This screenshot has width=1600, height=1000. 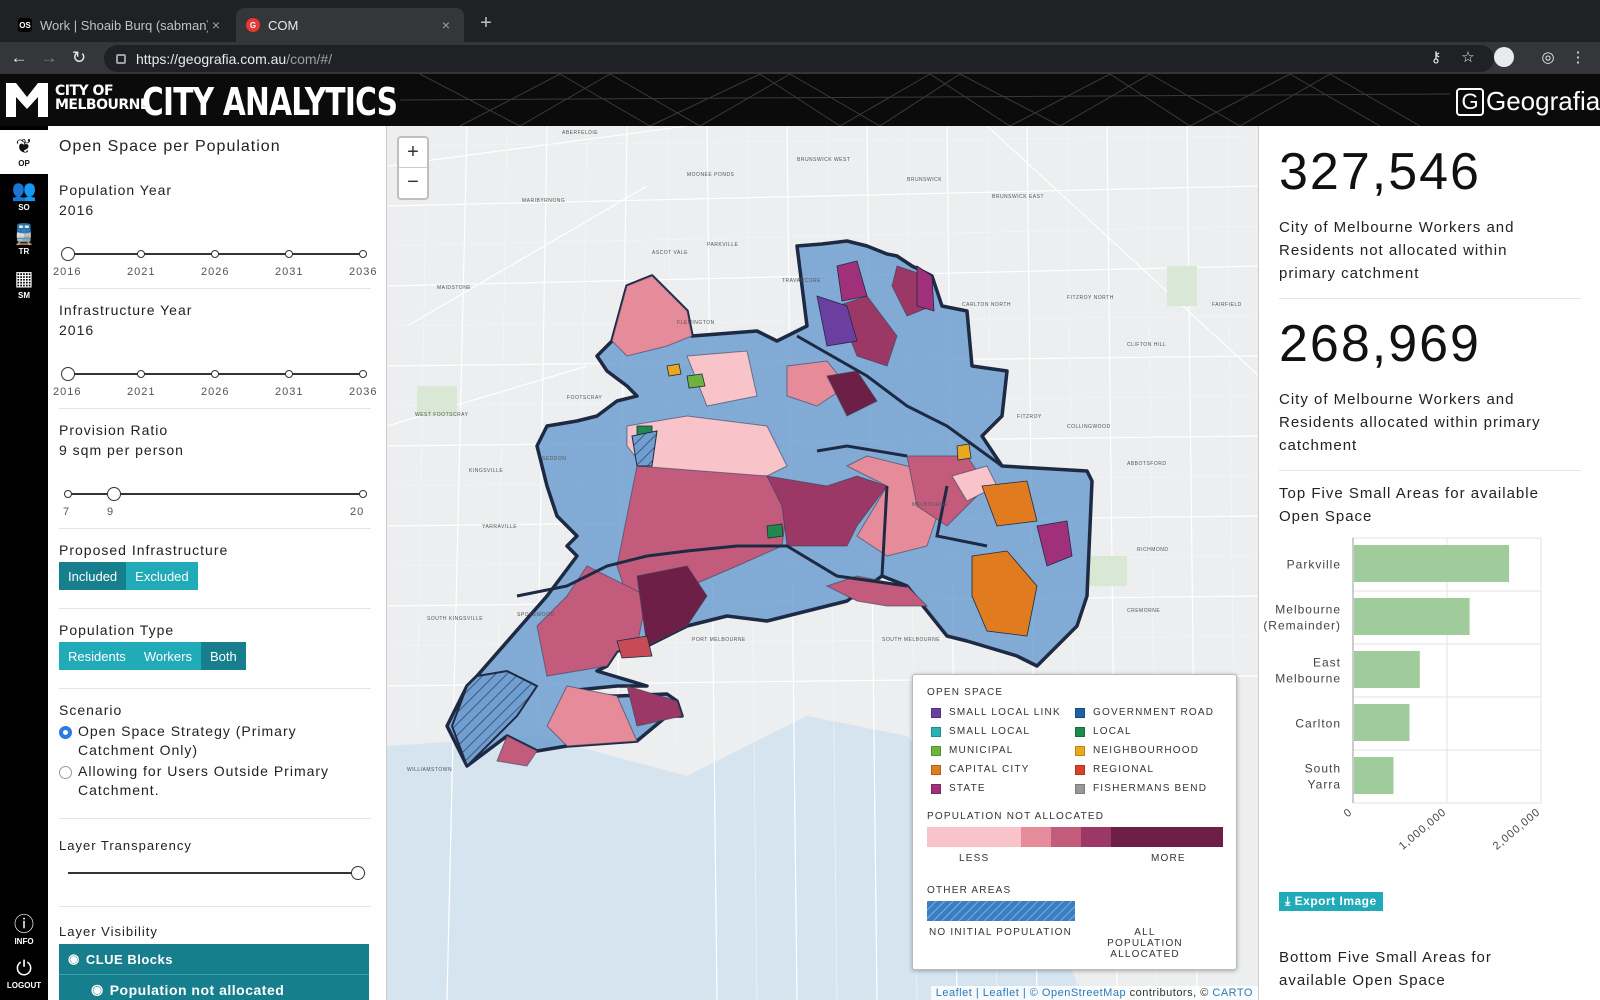 What do you see at coordinates (1504, 57) in the screenshot?
I see `profile-avatar` at bounding box center [1504, 57].